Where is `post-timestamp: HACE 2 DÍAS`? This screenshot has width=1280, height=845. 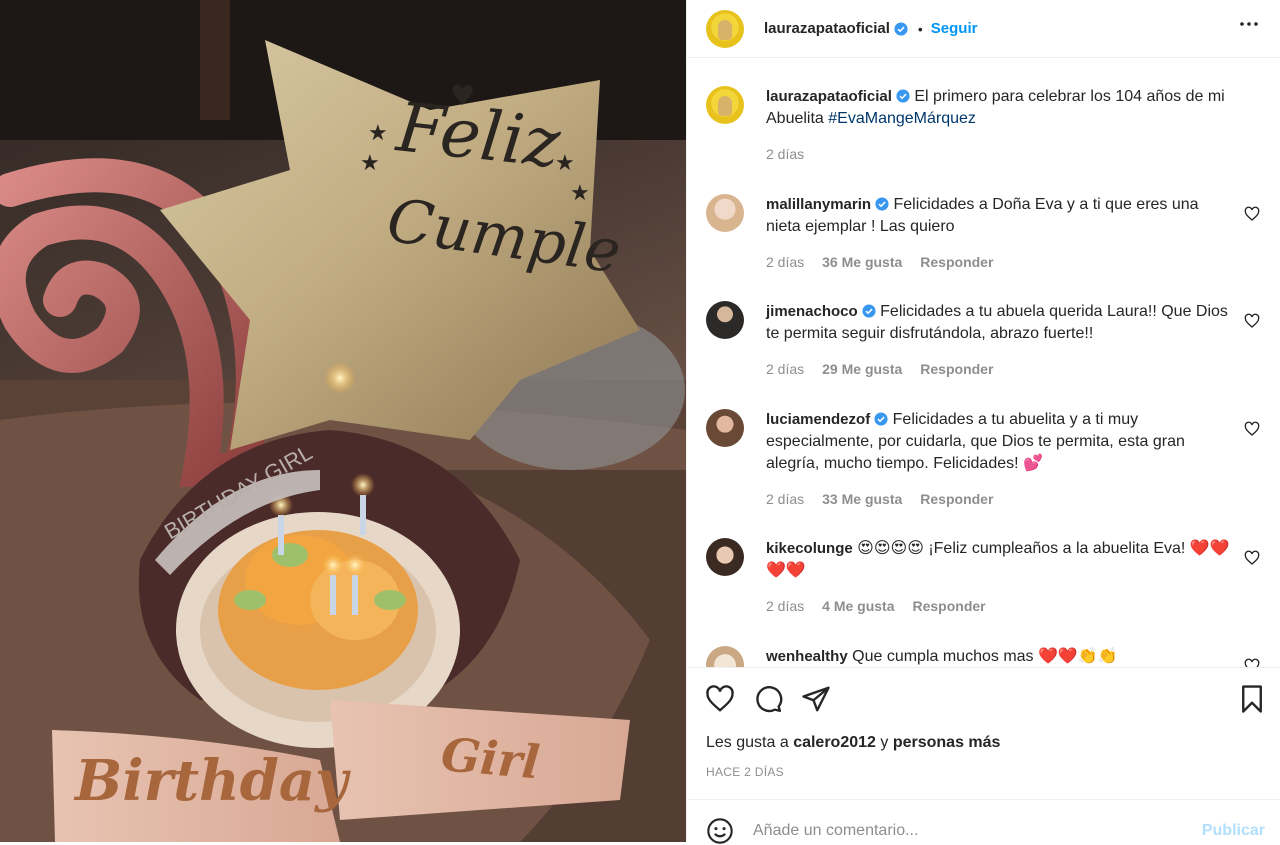
post-timestamp: HACE 2 DÍAS is located at coordinates (745, 772).